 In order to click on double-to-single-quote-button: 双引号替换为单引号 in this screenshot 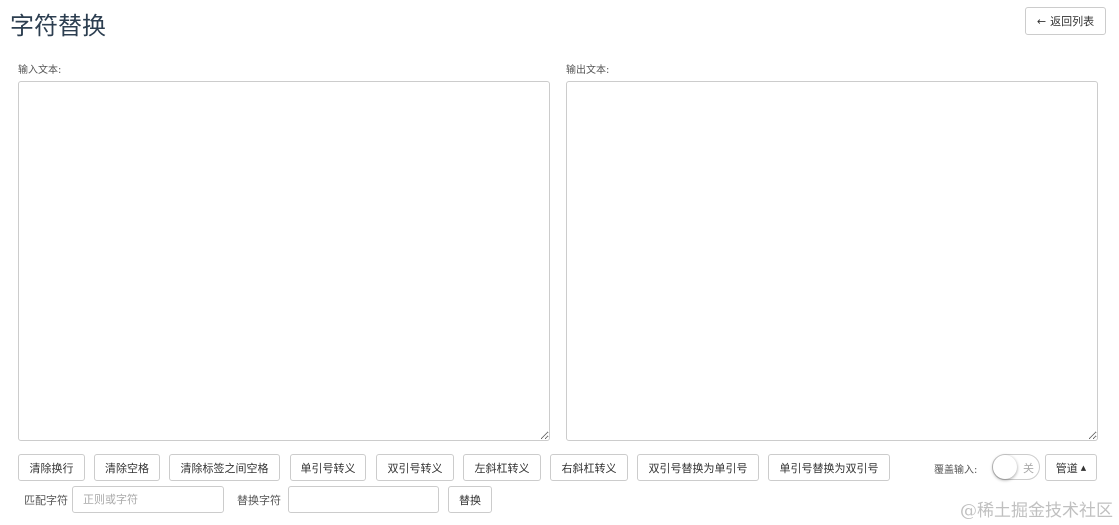, I will do `click(698, 467)`.